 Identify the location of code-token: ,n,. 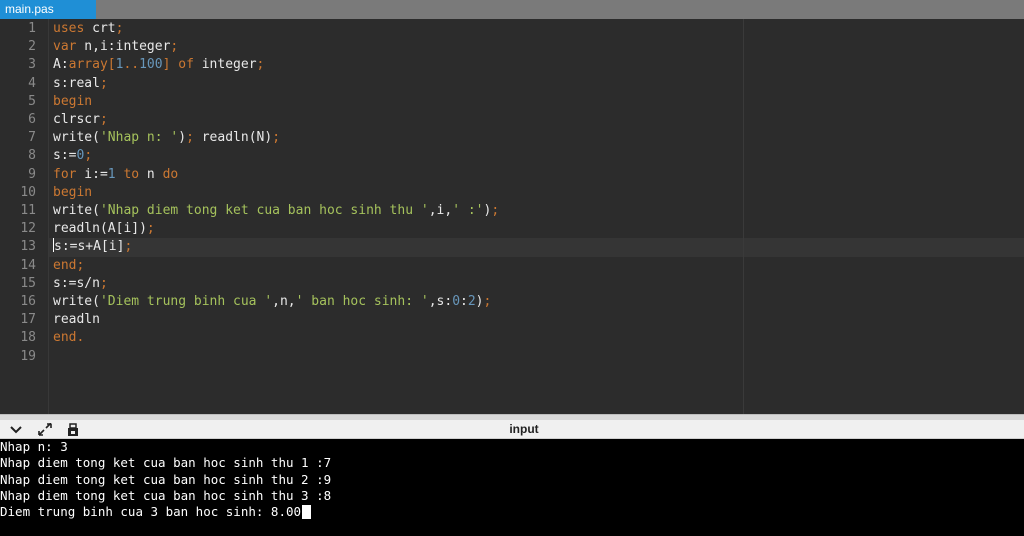
(284, 301).